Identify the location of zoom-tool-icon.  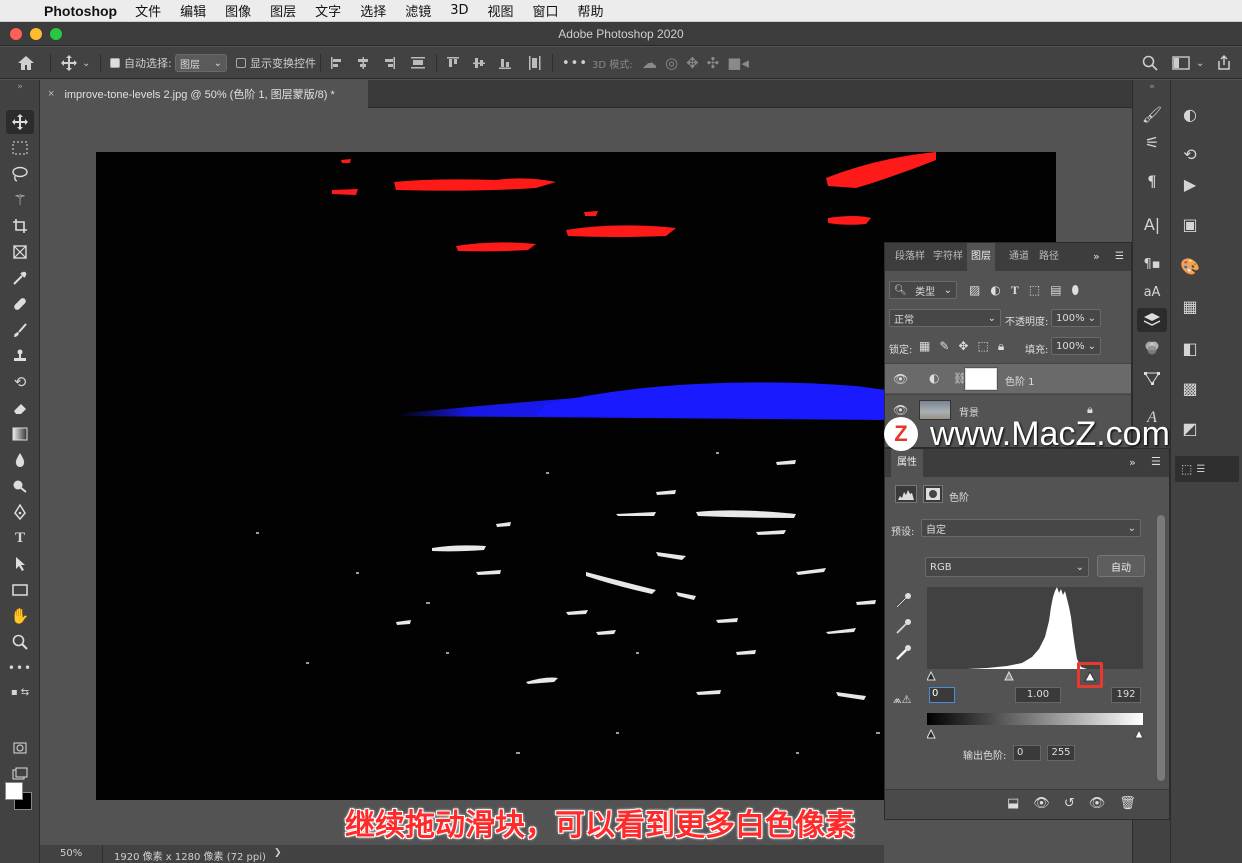
(20, 642).